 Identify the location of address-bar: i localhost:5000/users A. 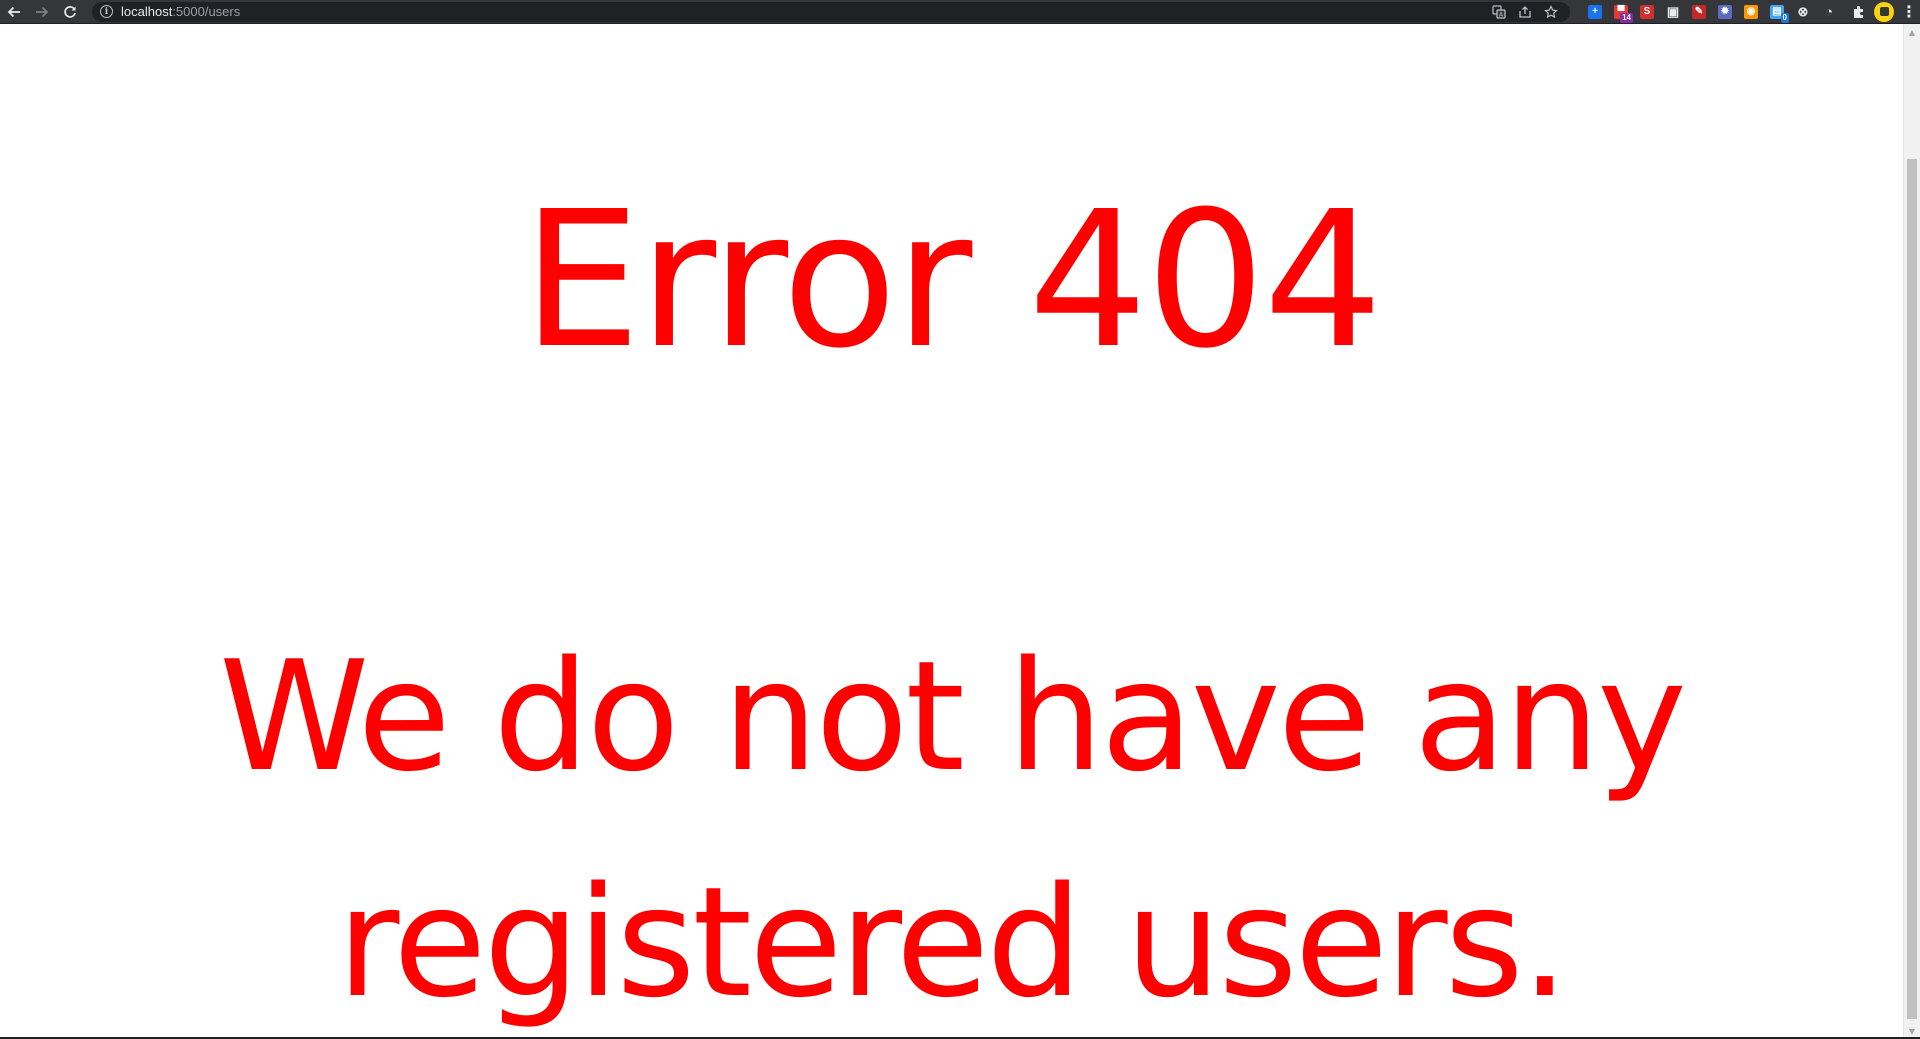
(831, 11).